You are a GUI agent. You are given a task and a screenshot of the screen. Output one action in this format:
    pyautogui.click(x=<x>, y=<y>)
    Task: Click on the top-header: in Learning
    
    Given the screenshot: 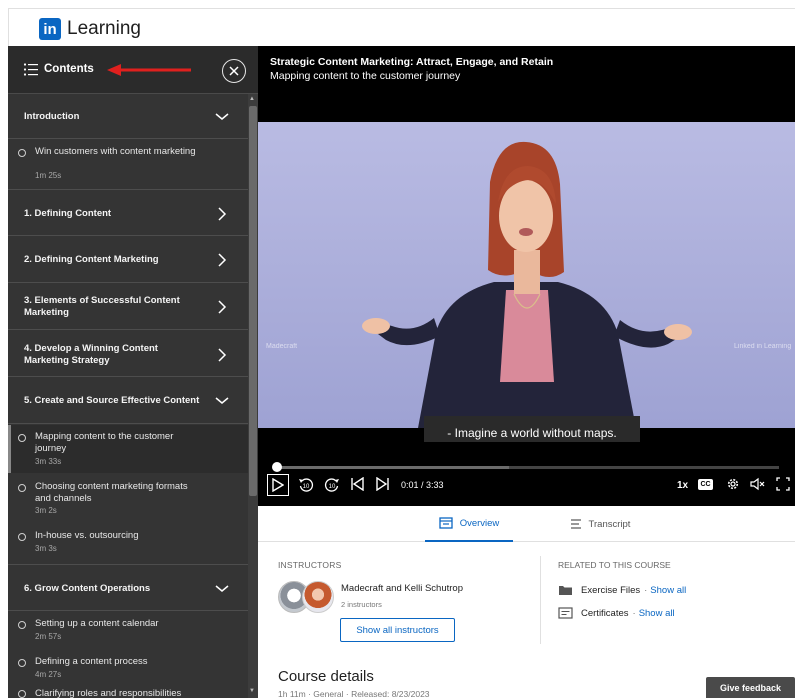 What is the action you would take?
    pyautogui.click(x=401, y=27)
    